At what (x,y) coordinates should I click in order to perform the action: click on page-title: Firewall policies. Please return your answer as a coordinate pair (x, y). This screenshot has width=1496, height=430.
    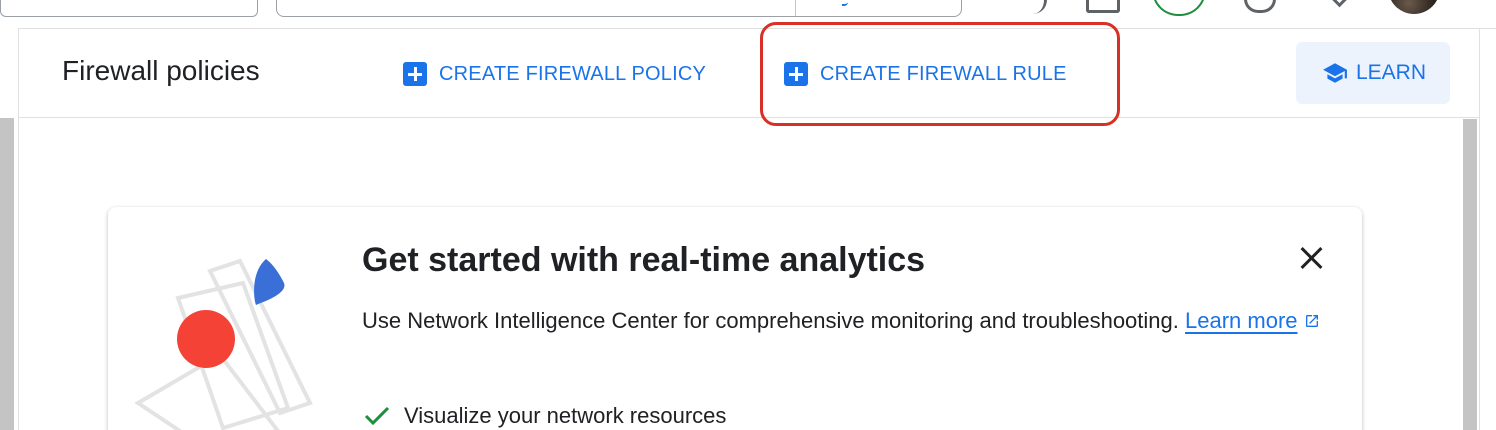
    Looking at the image, I should click on (161, 70).